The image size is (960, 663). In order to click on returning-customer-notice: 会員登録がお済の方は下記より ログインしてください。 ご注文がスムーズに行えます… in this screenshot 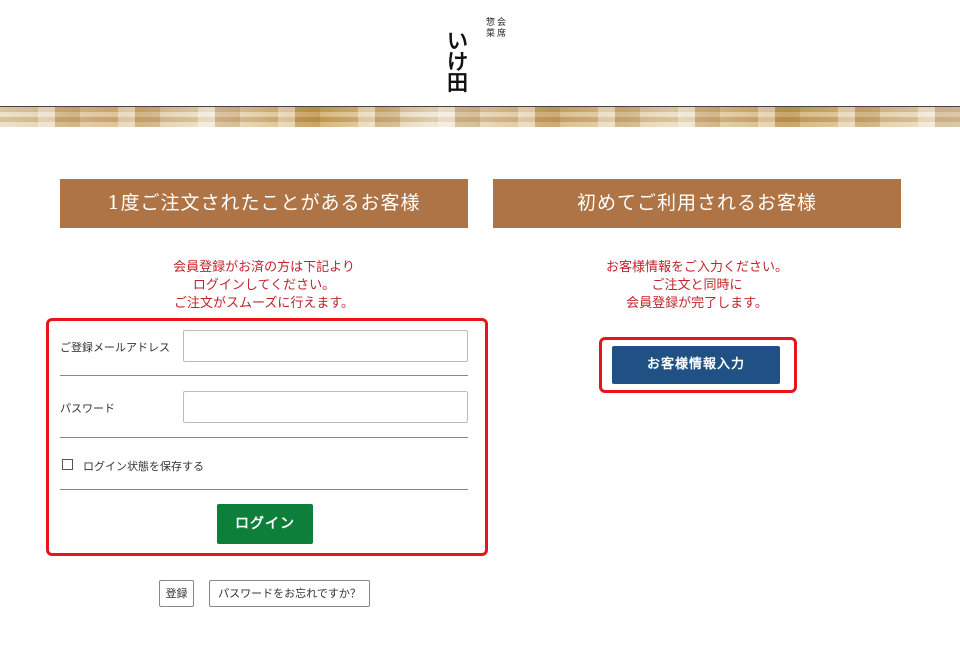, I will do `click(264, 286)`.